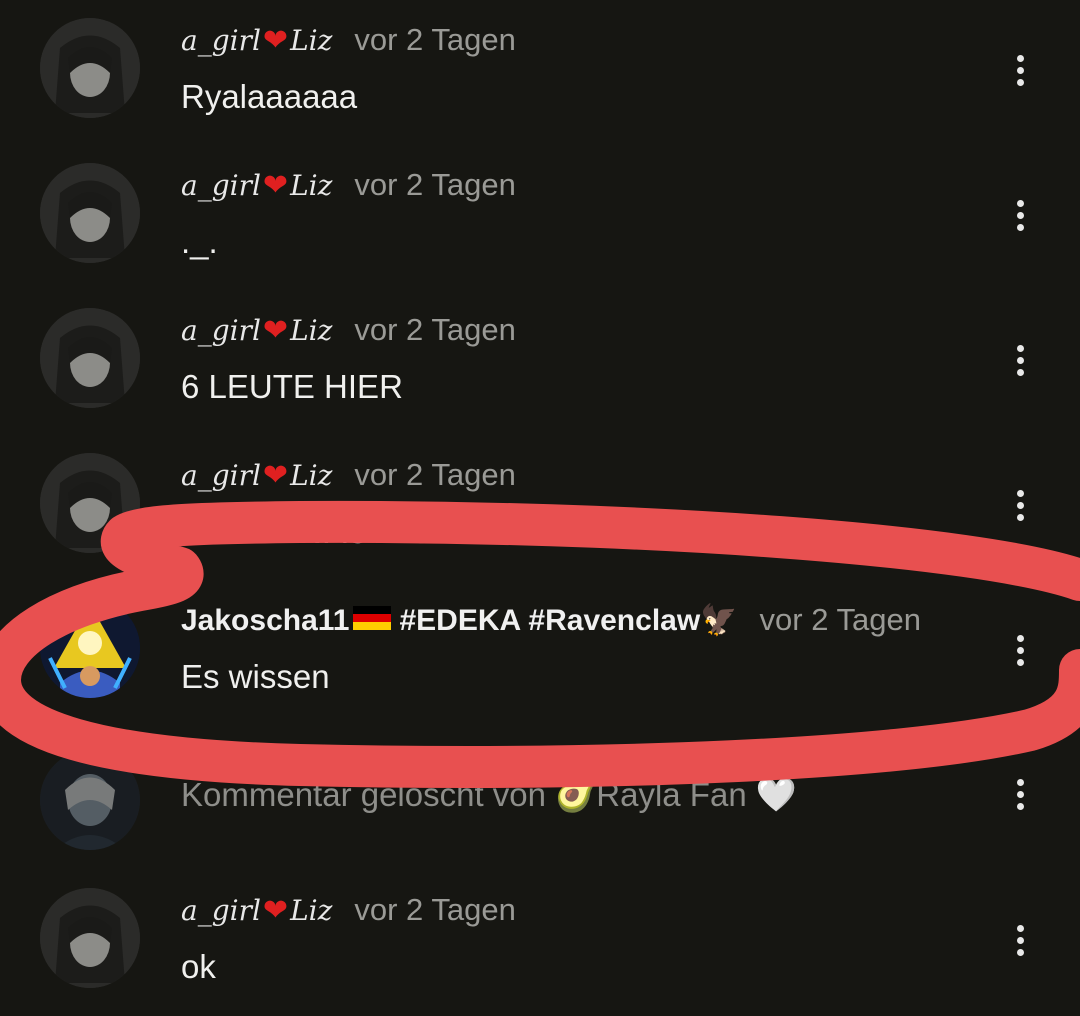  I want to click on comment-text: DIGGA WAS WOLLT IHR ALLE VON MIR, so click(487, 531).